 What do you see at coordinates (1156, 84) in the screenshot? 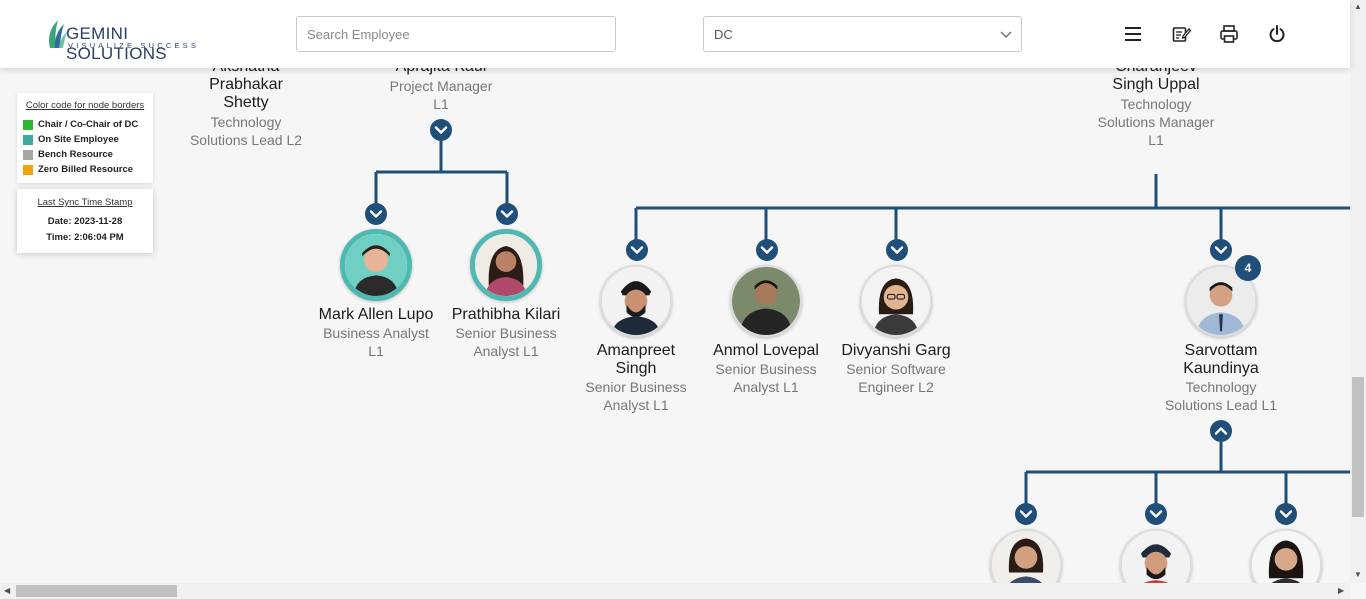
I see `node-name-line: Singh Uppal` at bounding box center [1156, 84].